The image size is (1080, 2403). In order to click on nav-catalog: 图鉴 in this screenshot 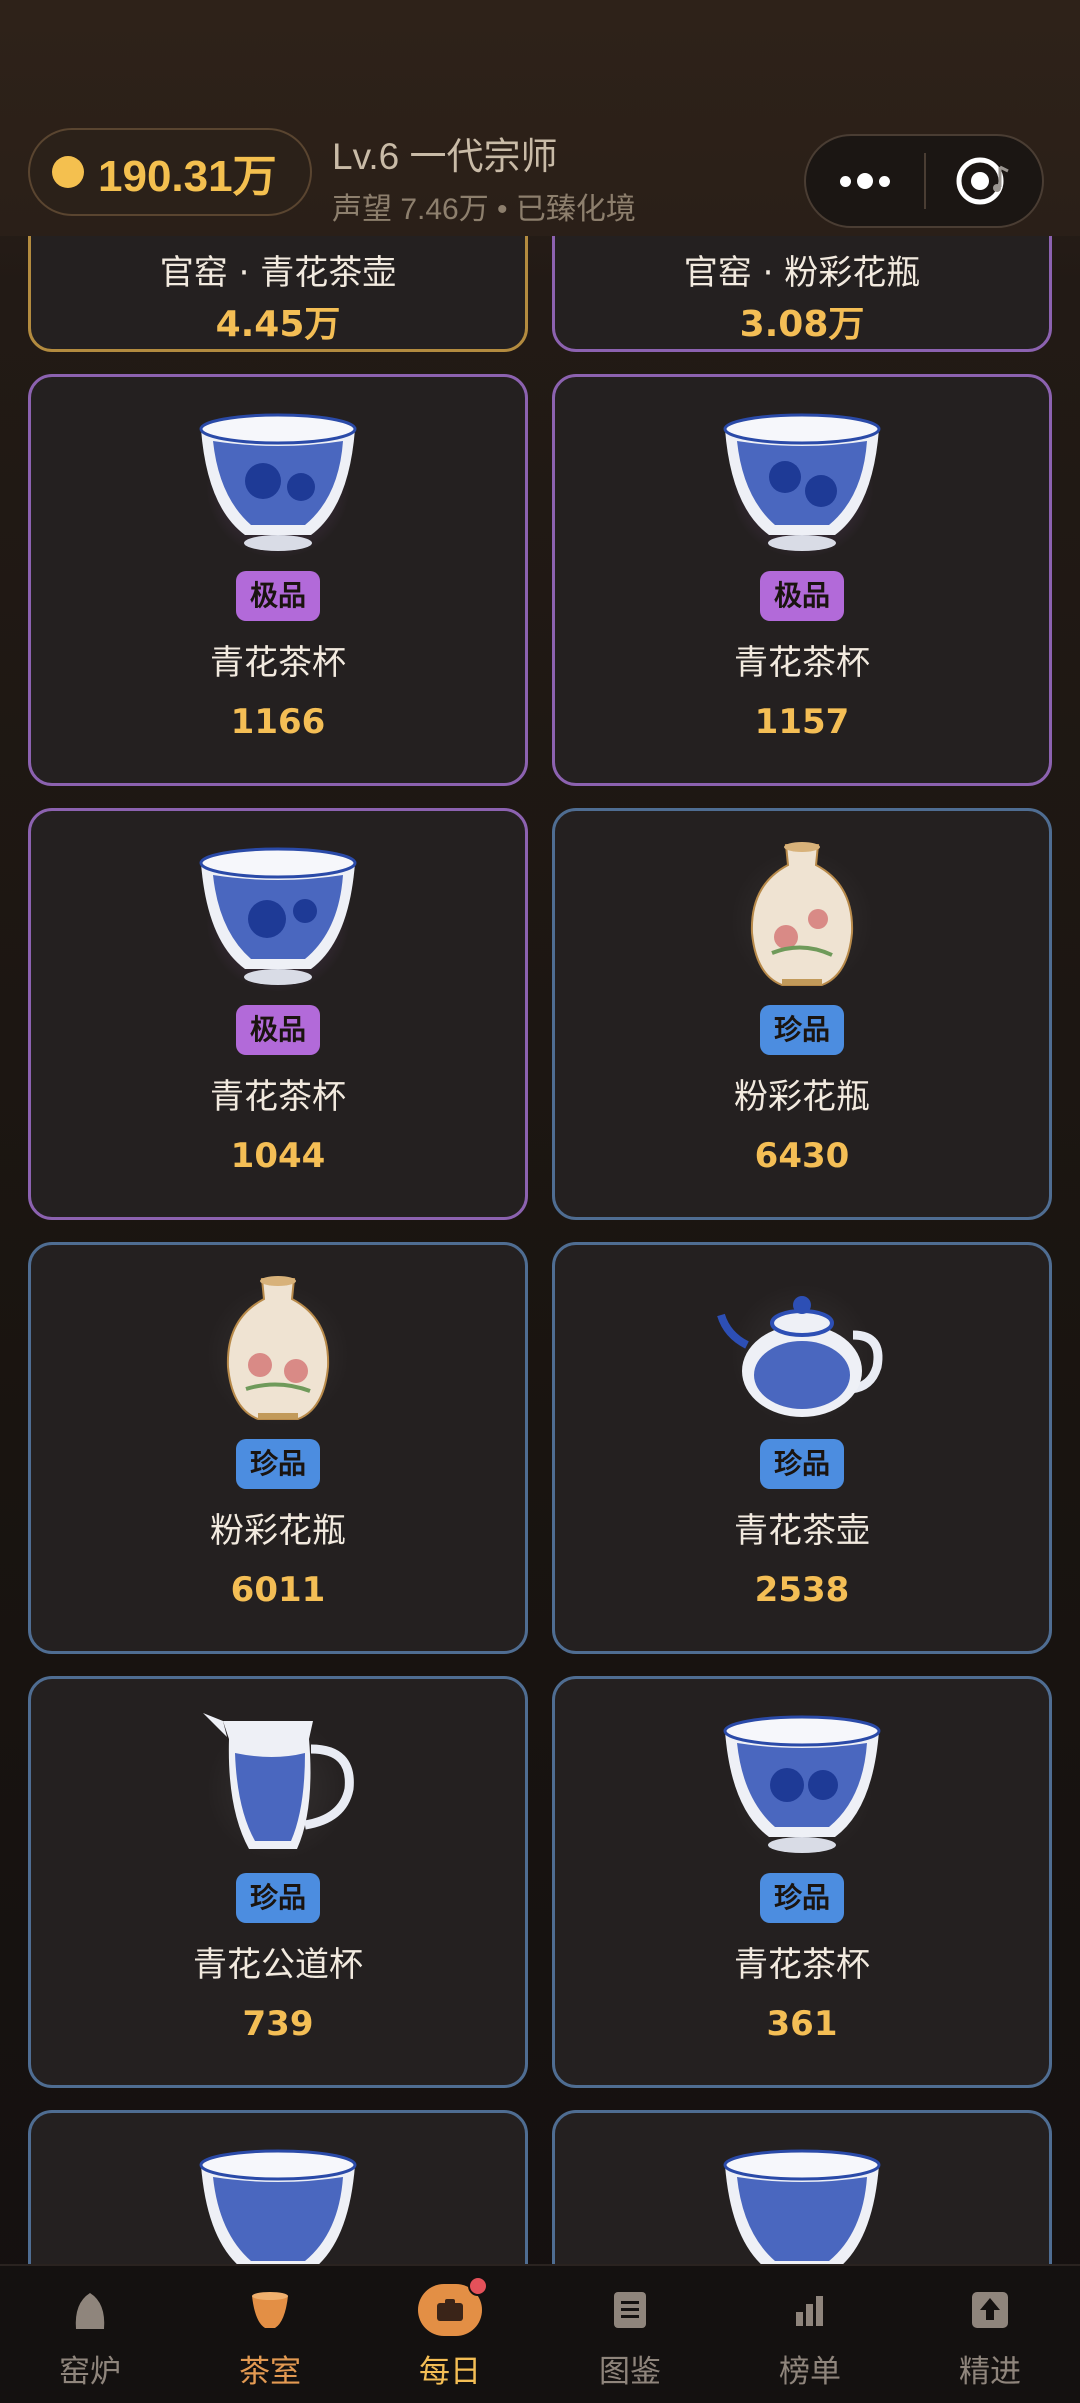, I will do `click(630, 2334)`.